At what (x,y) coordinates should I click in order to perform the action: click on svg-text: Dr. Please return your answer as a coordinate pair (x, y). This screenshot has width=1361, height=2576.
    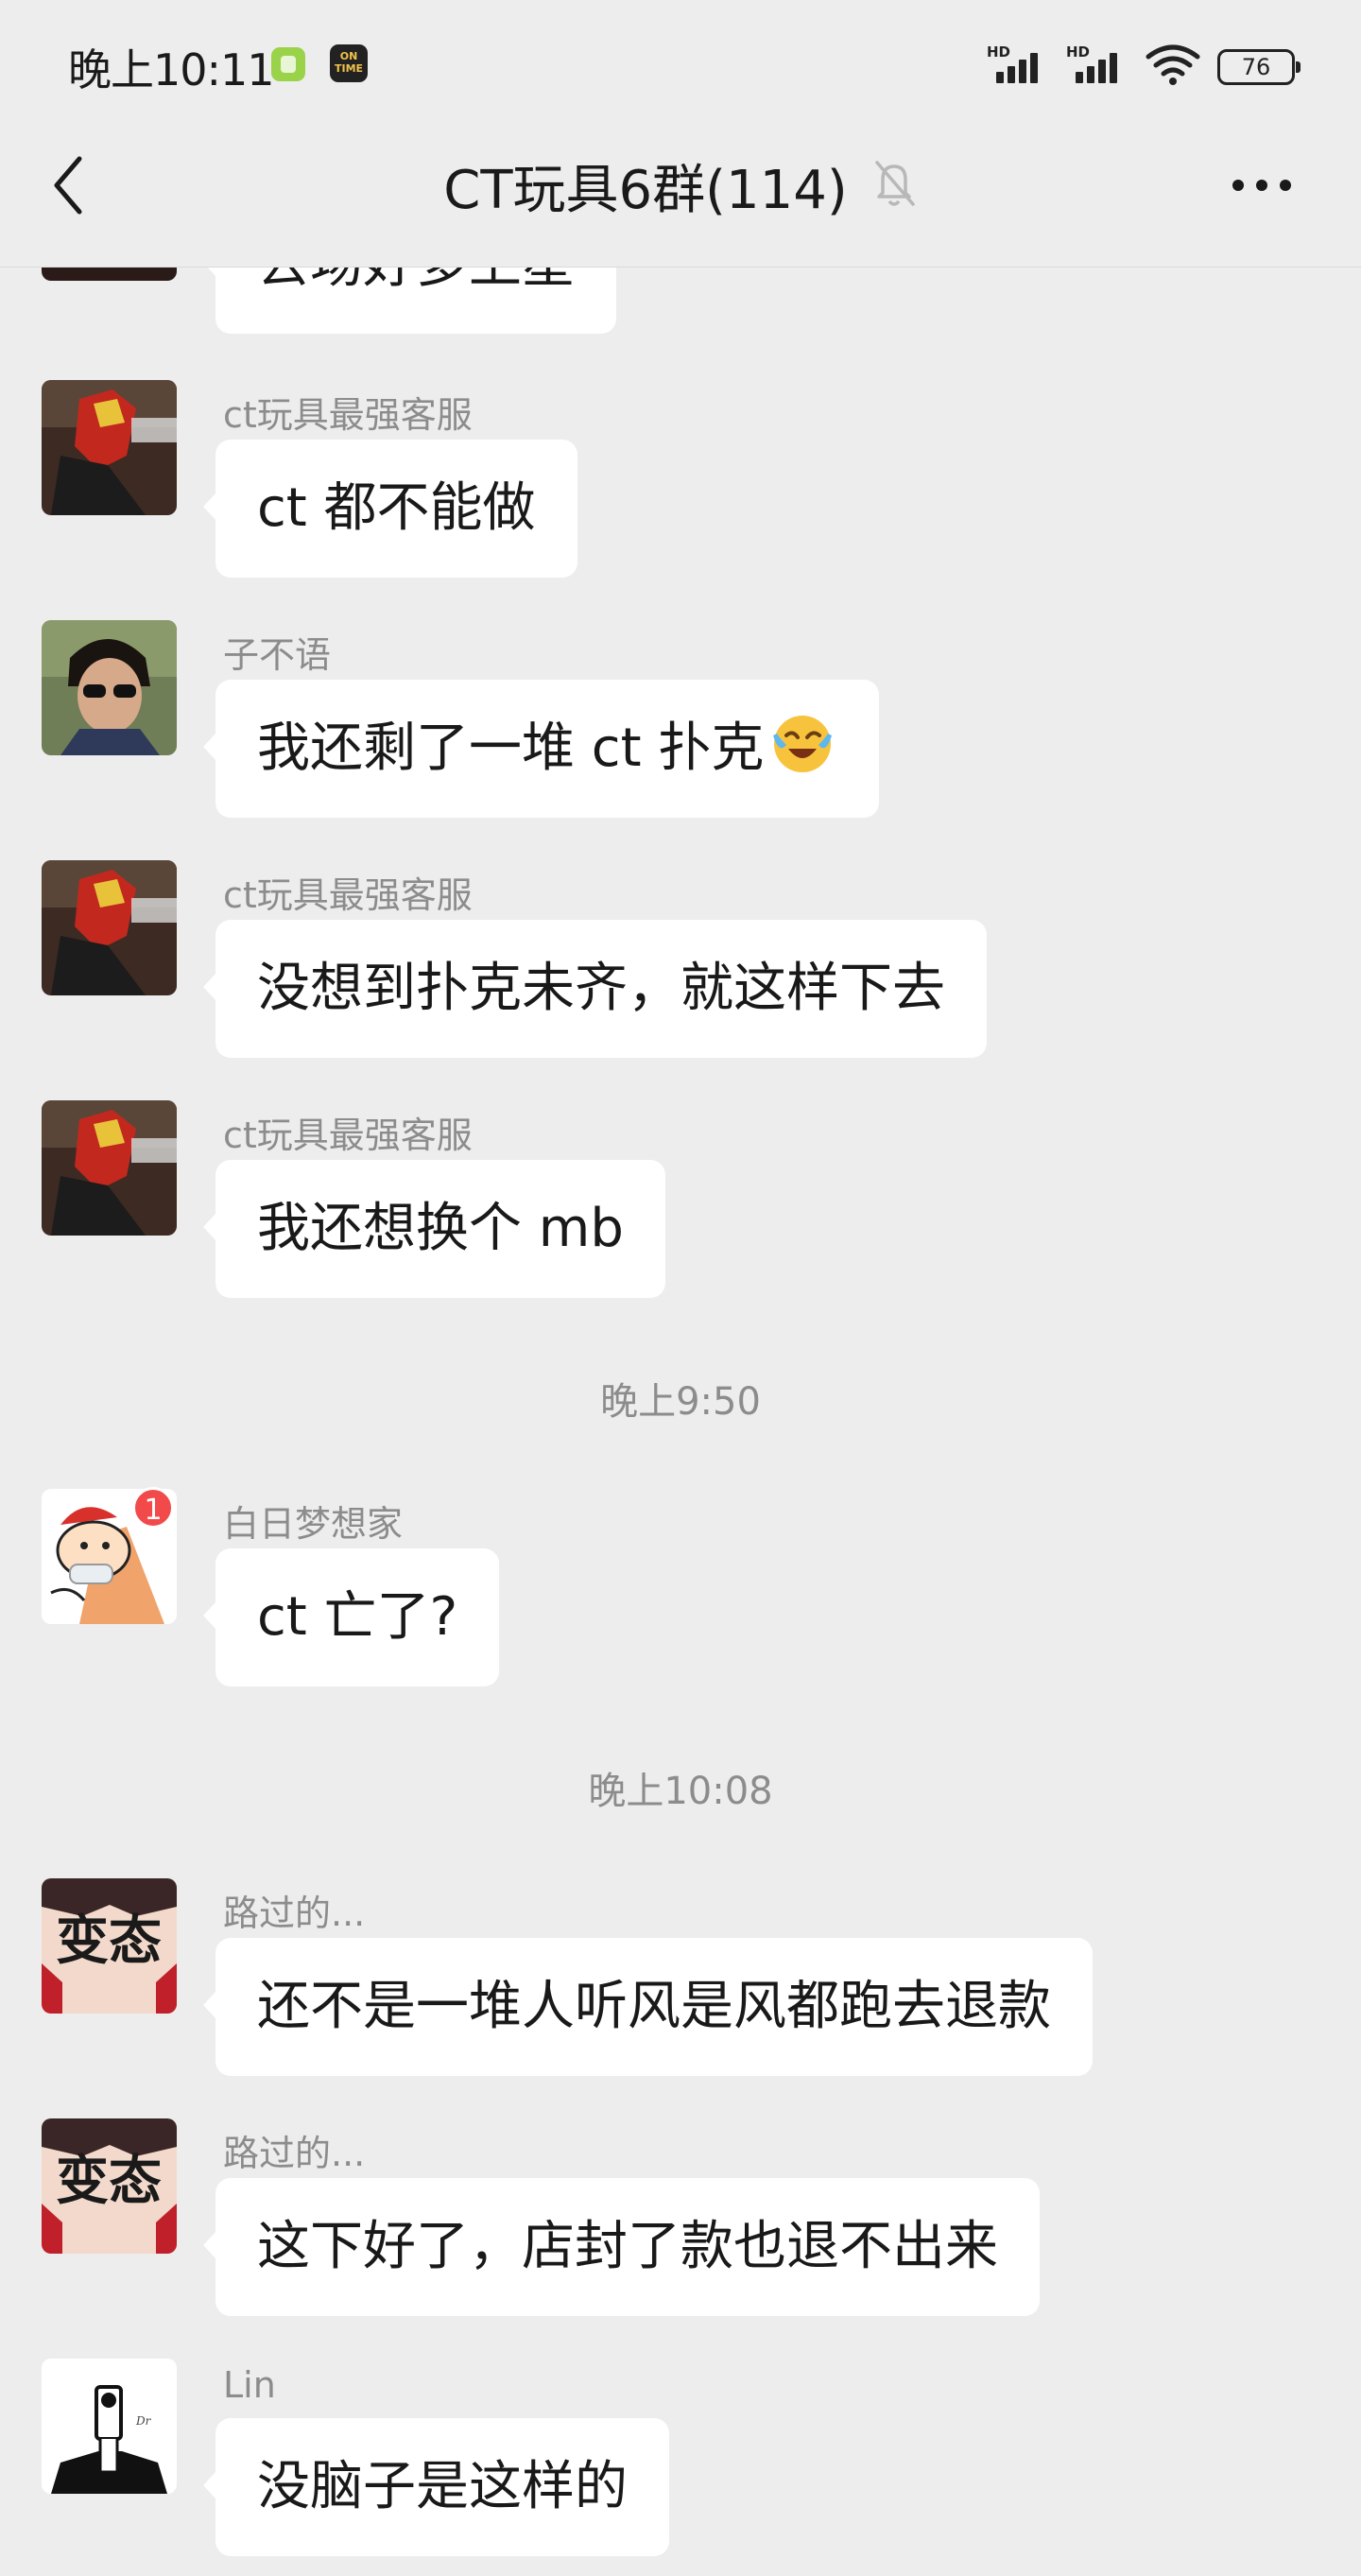
    Looking at the image, I should click on (143, 2421).